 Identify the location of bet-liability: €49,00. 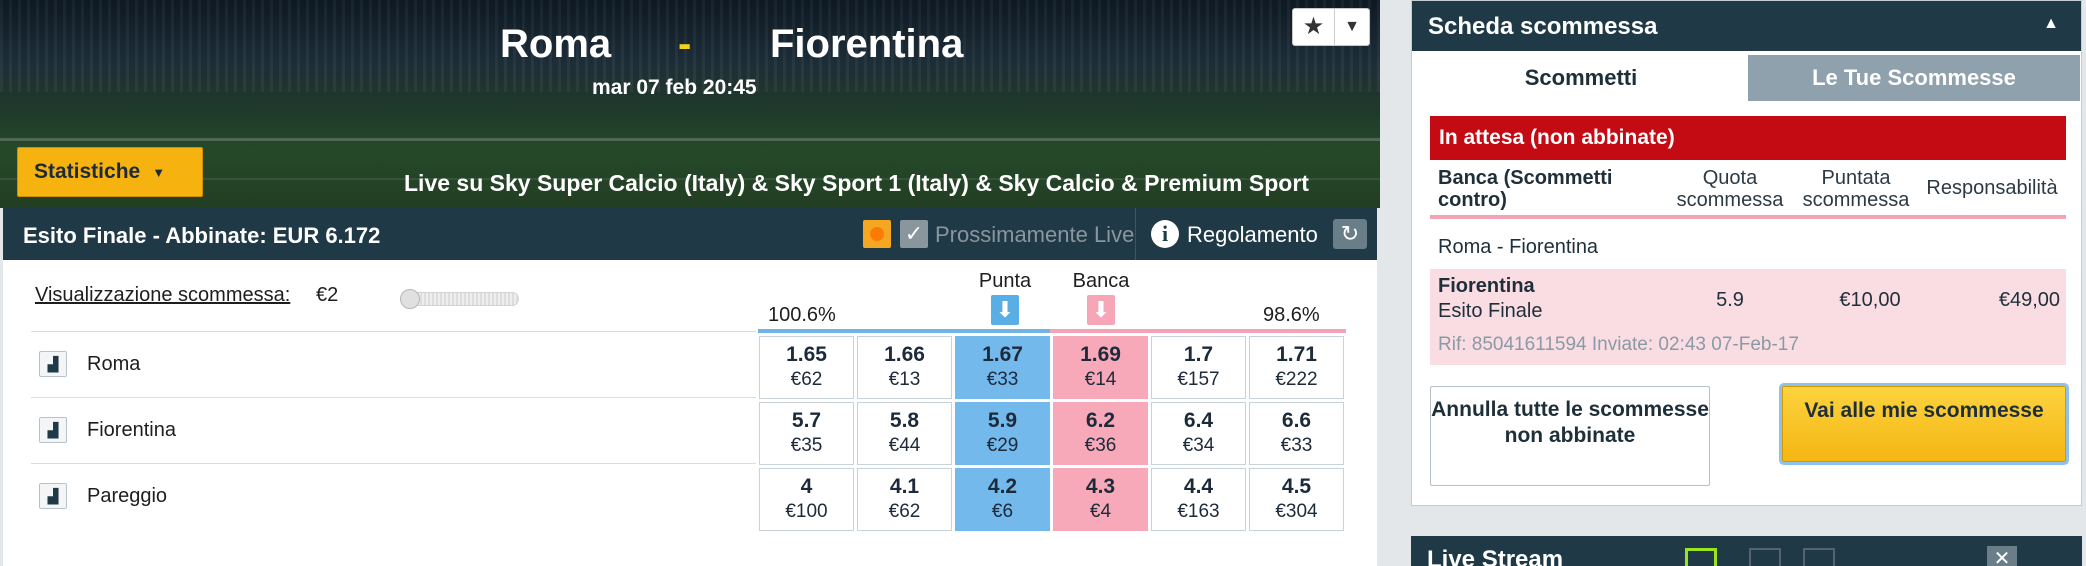
(2029, 300).